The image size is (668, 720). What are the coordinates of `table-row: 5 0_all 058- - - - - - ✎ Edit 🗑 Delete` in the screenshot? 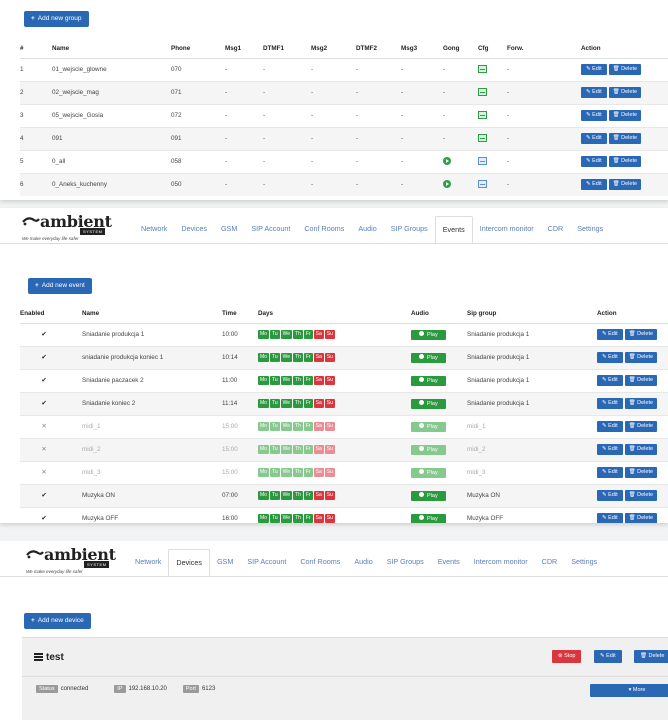 It's located at (344, 161).